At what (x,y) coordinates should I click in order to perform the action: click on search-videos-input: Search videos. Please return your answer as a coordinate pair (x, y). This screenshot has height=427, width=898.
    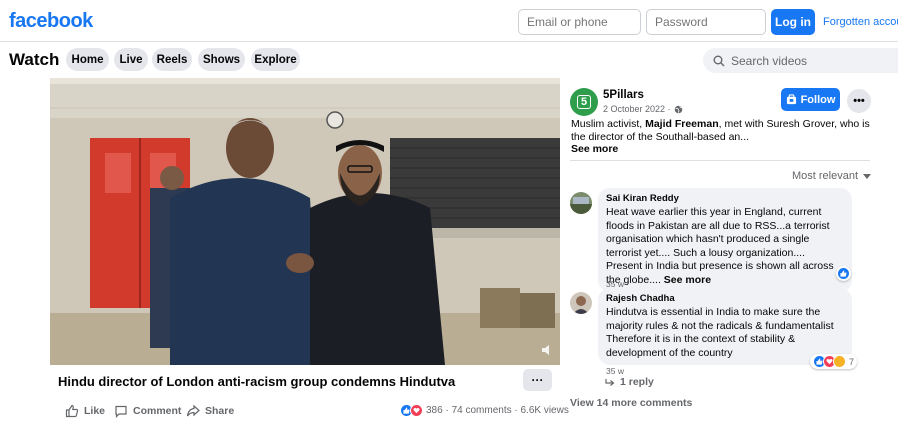
    Looking at the image, I should click on (800, 60).